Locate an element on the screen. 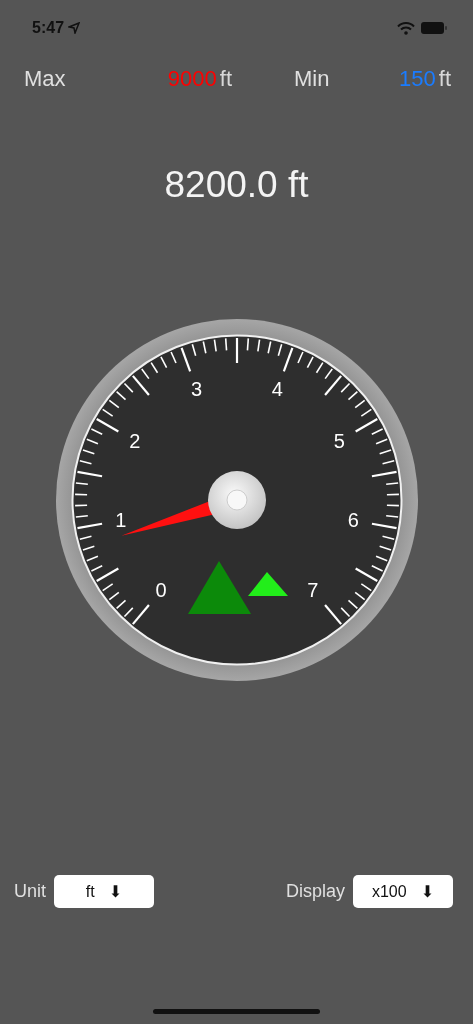  wifi-icon is located at coordinates (406, 28).